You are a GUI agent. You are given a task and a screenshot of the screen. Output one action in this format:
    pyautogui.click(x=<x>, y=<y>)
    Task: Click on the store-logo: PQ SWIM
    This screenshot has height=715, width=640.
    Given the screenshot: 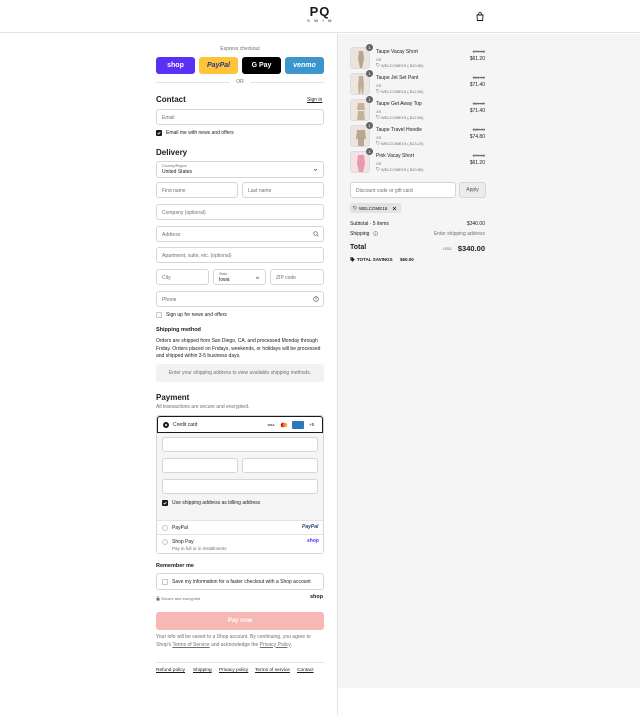 What is the action you would take?
    pyautogui.click(x=320, y=14)
    